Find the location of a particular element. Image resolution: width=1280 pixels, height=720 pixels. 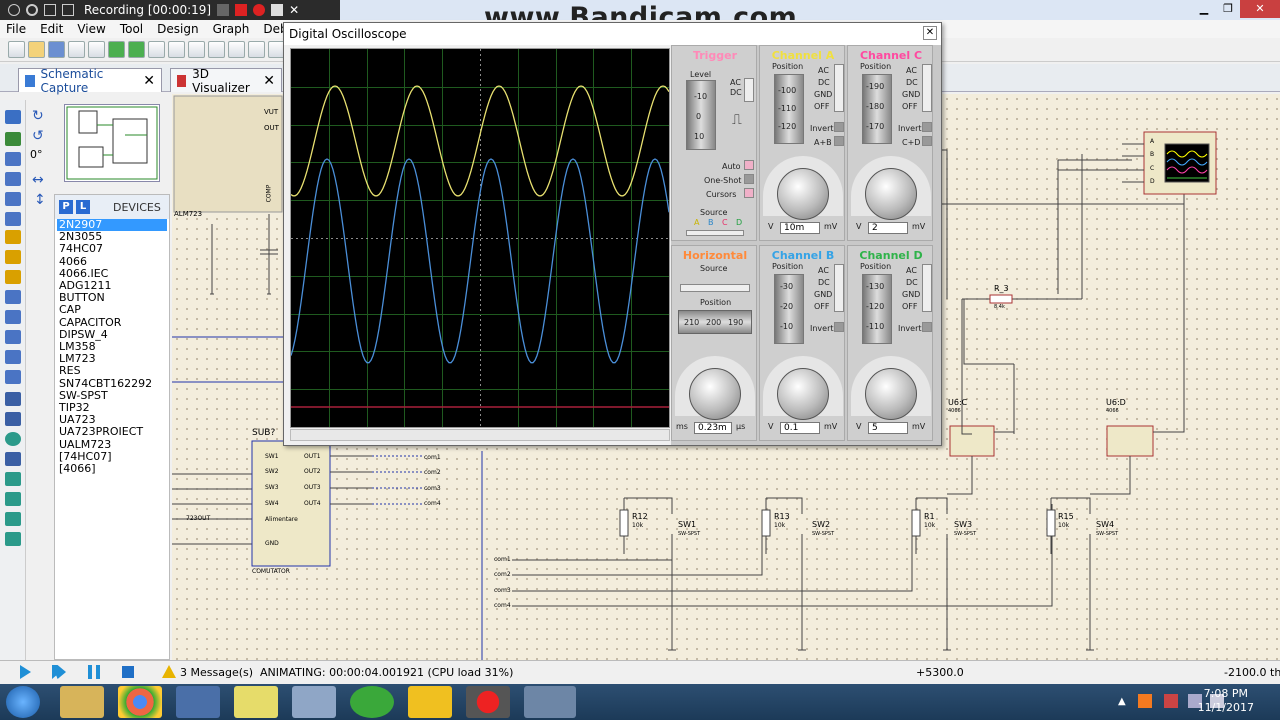

channel-a-invert-button is located at coordinates (839, 127).